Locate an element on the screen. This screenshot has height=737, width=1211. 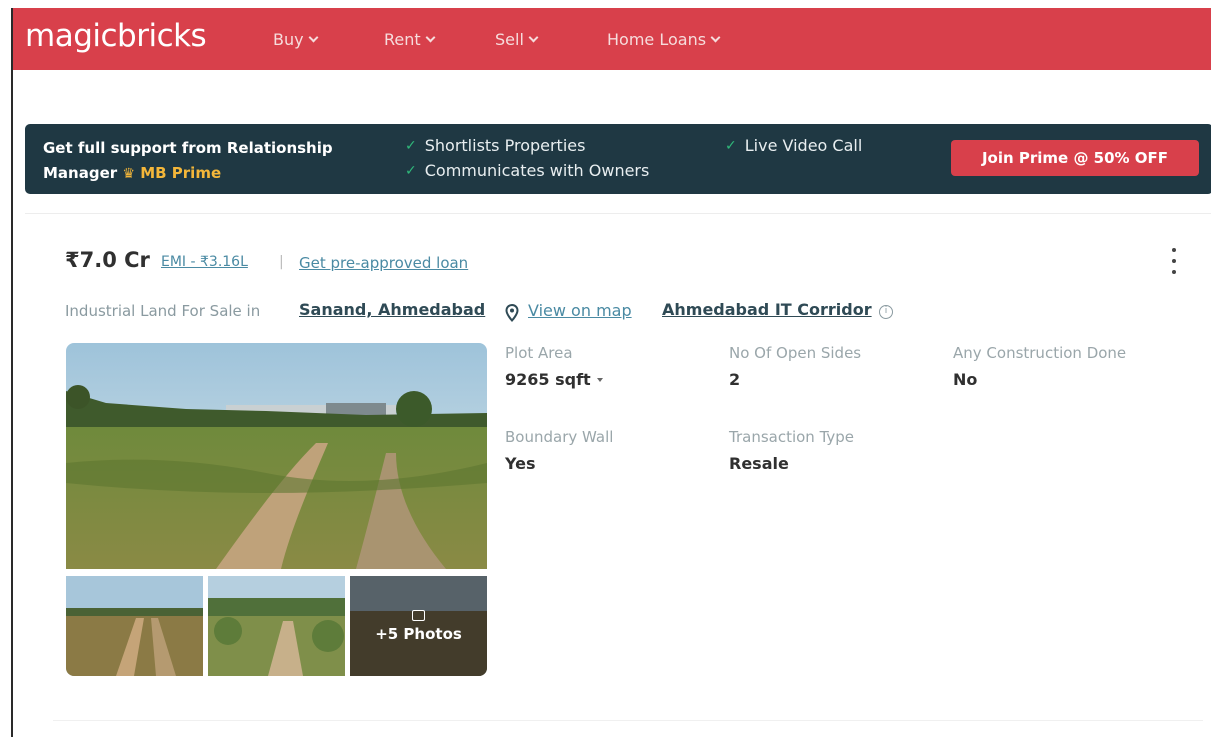
spec-boundary-wall: Boundary Wall Yes is located at coordinates (559, 450).